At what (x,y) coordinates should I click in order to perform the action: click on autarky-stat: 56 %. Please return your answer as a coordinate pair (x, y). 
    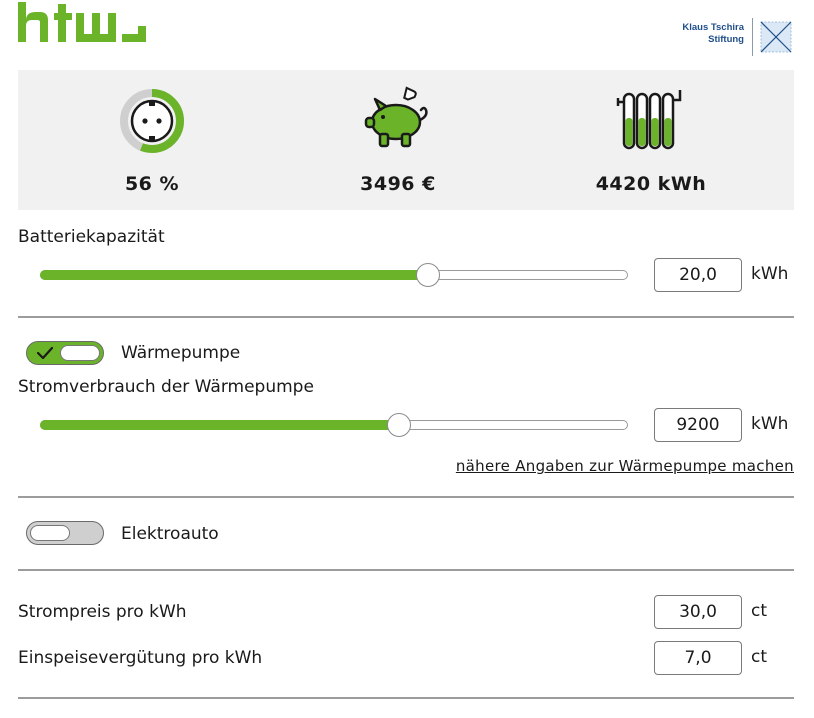
    Looking at the image, I should click on (152, 140).